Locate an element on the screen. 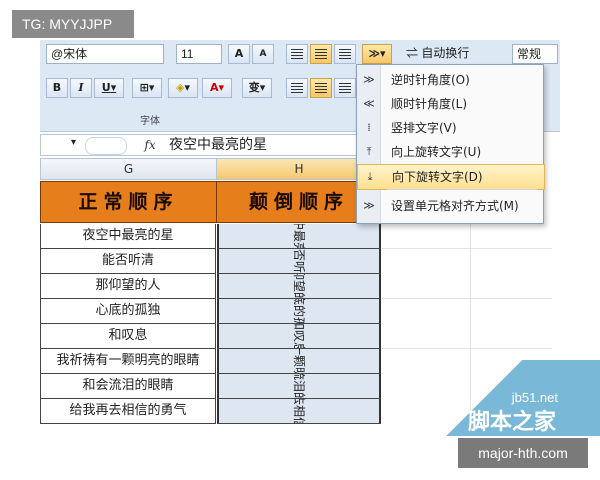 Image resolution: width=600 pixels, height=480 pixels. clockwise-icon: ≪ is located at coordinates (369, 103).